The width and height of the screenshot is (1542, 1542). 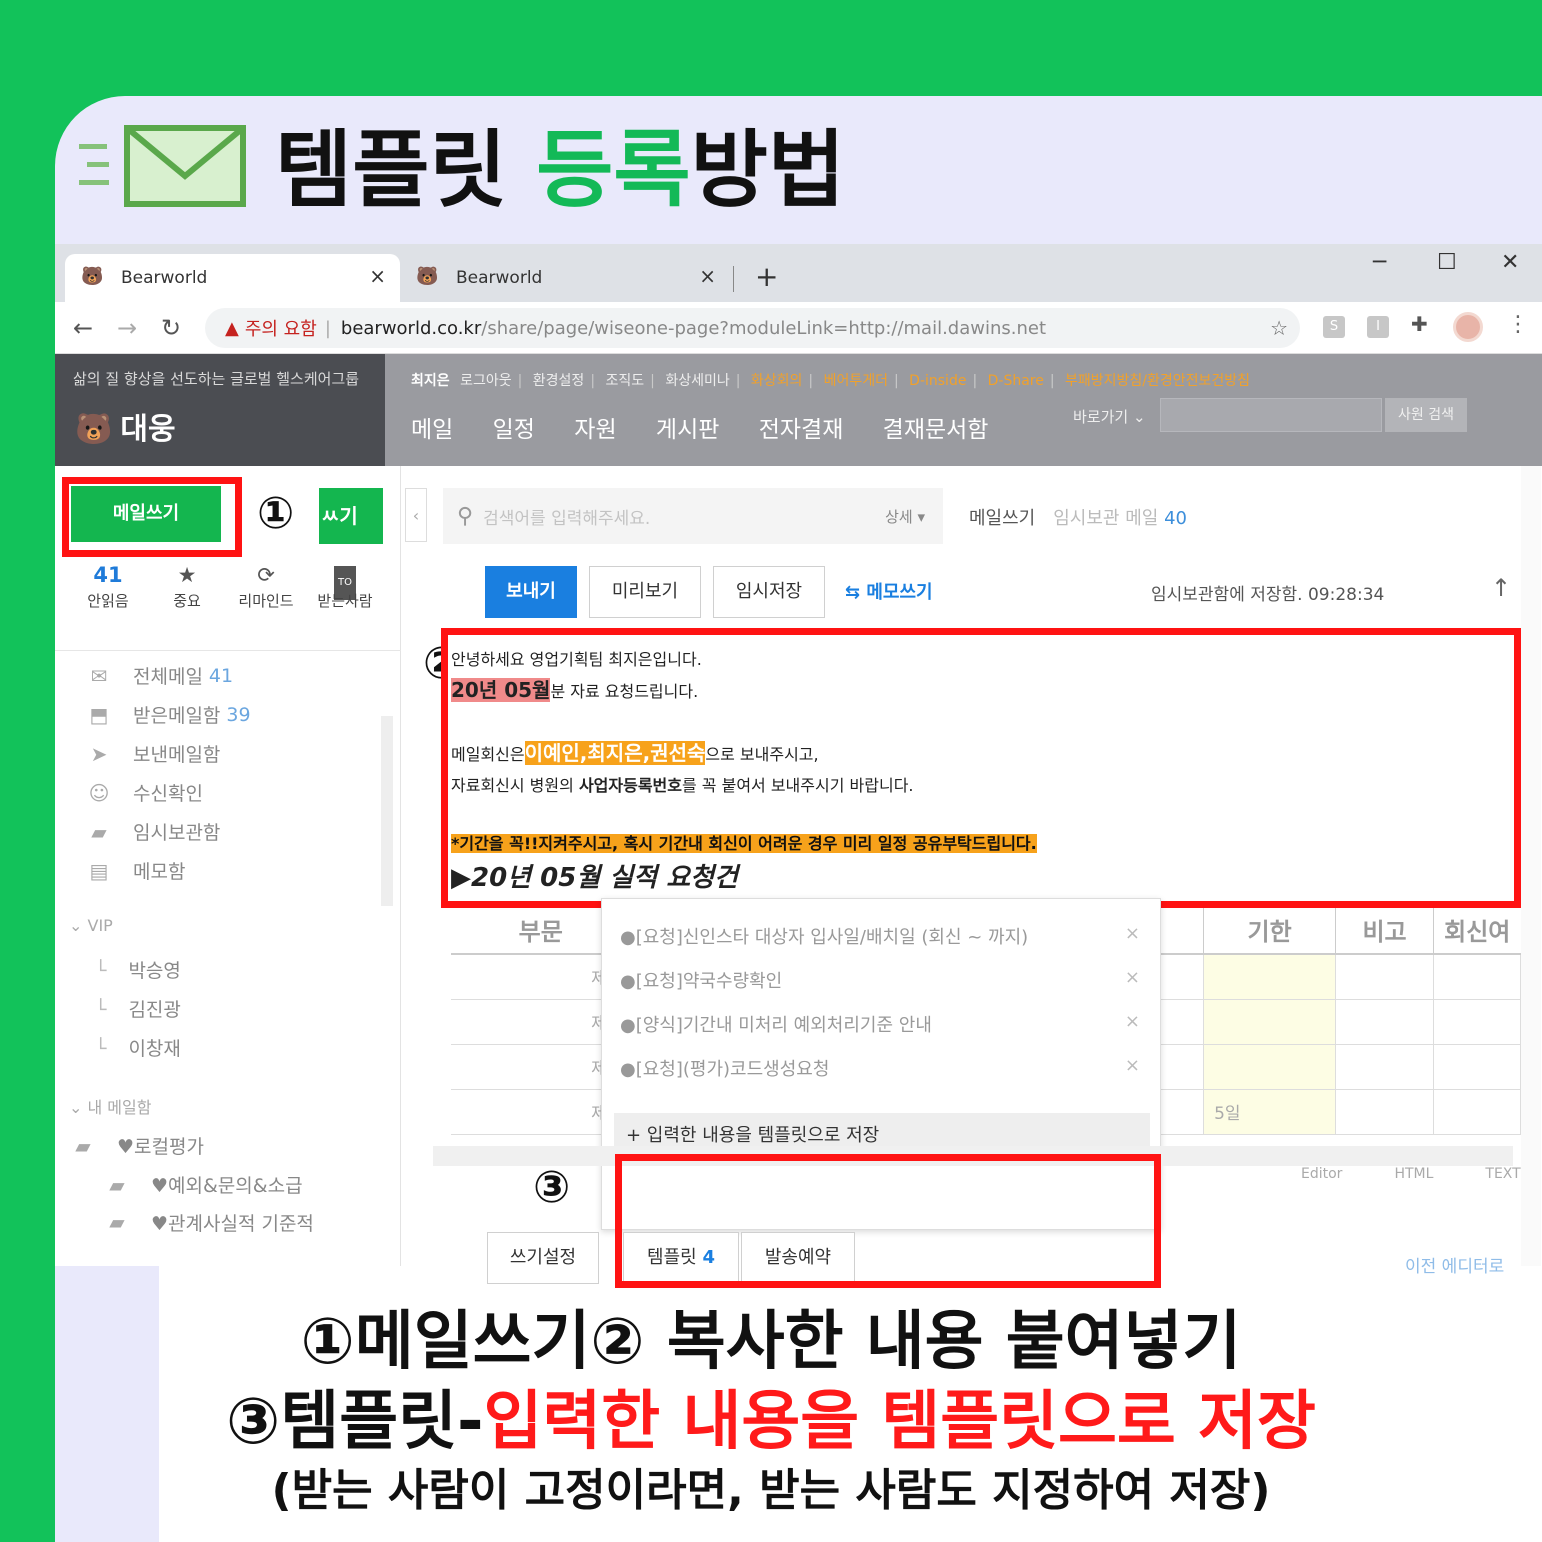 I want to click on folder-label: 메모함, so click(x=159, y=872).